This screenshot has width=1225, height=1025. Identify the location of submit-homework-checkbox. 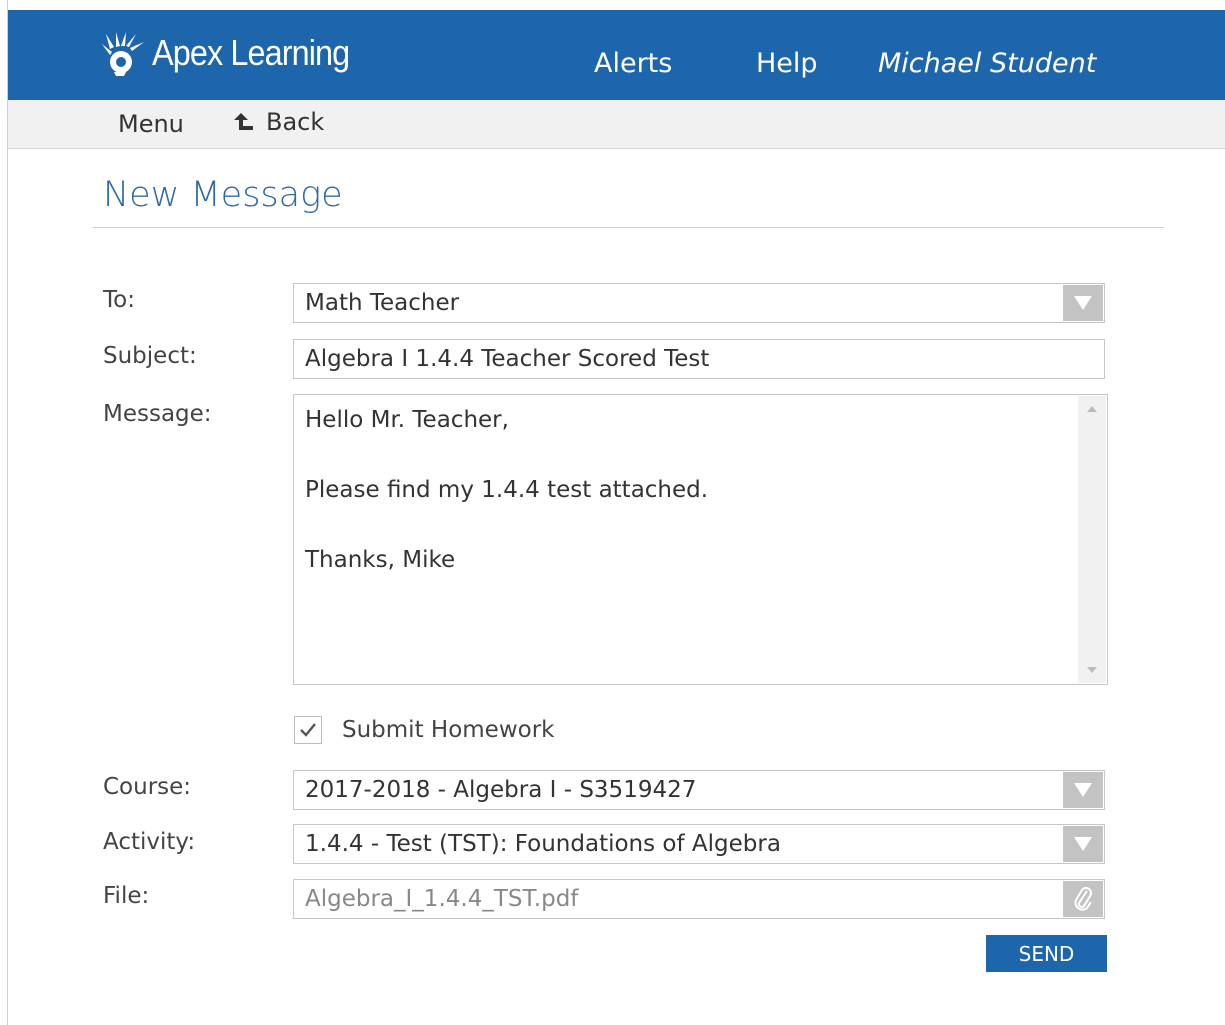
(308, 730).